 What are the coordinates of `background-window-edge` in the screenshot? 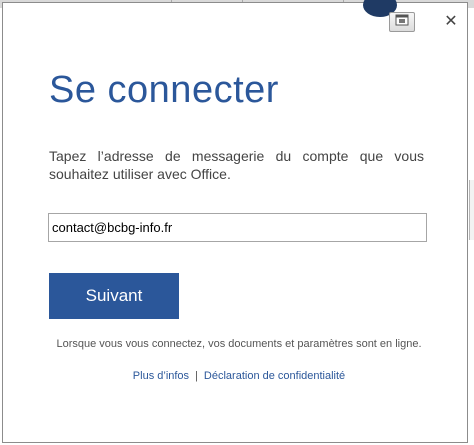 It's located at (471, 210).